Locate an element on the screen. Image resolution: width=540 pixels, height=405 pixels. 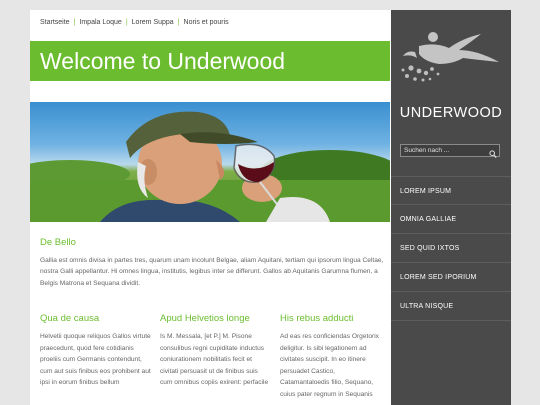
sidebar-item-lorem-ipsum: LOREM IPSUM is located at coordinates (451, 190).